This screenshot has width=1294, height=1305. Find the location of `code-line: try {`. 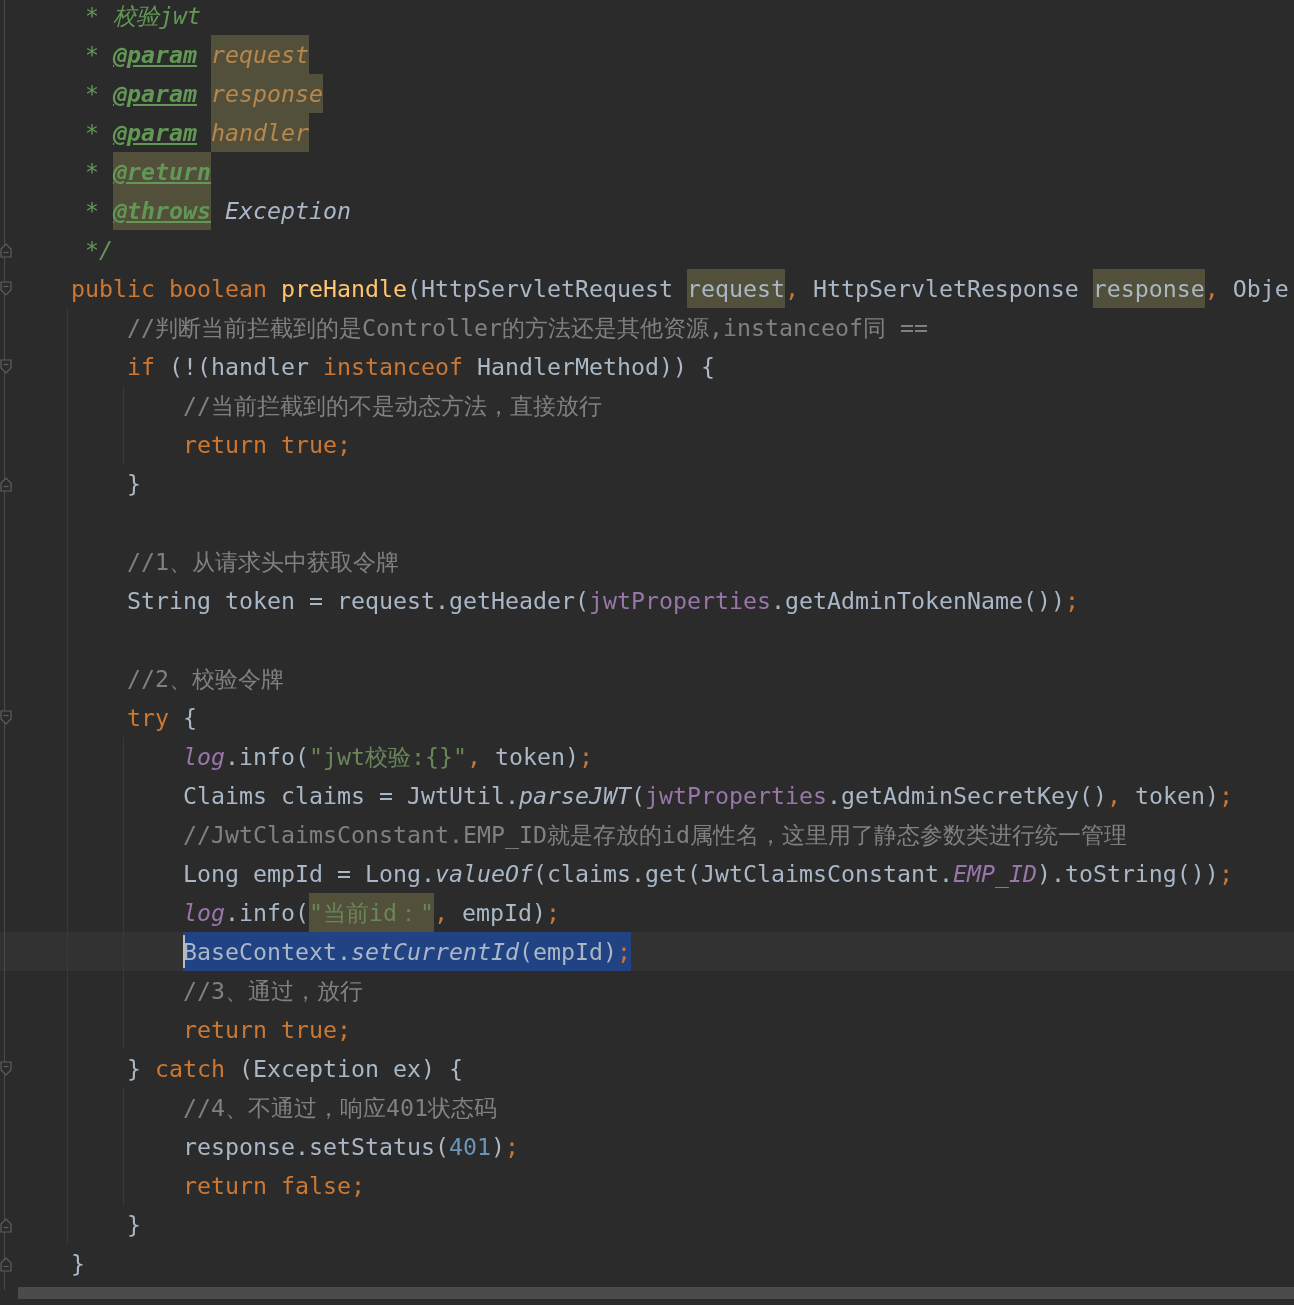

code-line: try { is located at coordinates (162, 718).